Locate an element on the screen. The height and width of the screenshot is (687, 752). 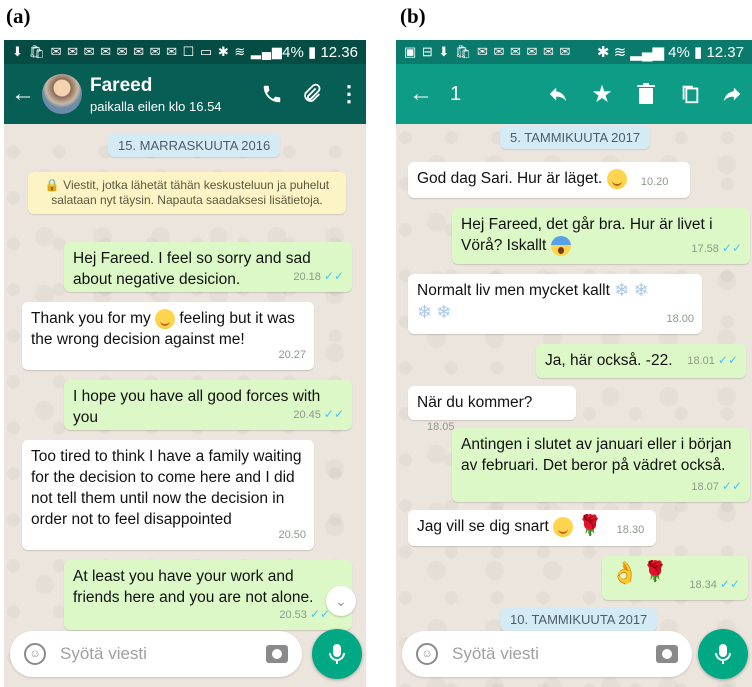
message-time: 17.58 is located at coordinates (705, 249).